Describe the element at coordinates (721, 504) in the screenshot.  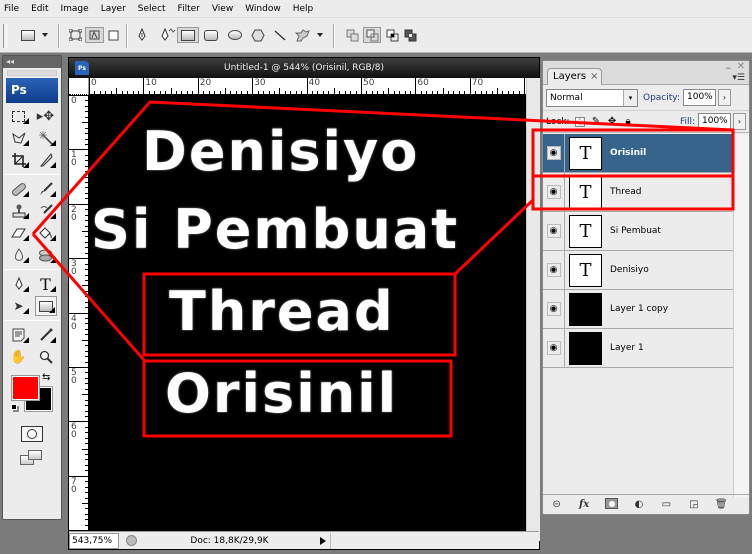
I see `trash-icon: 🗑︎` at that location.